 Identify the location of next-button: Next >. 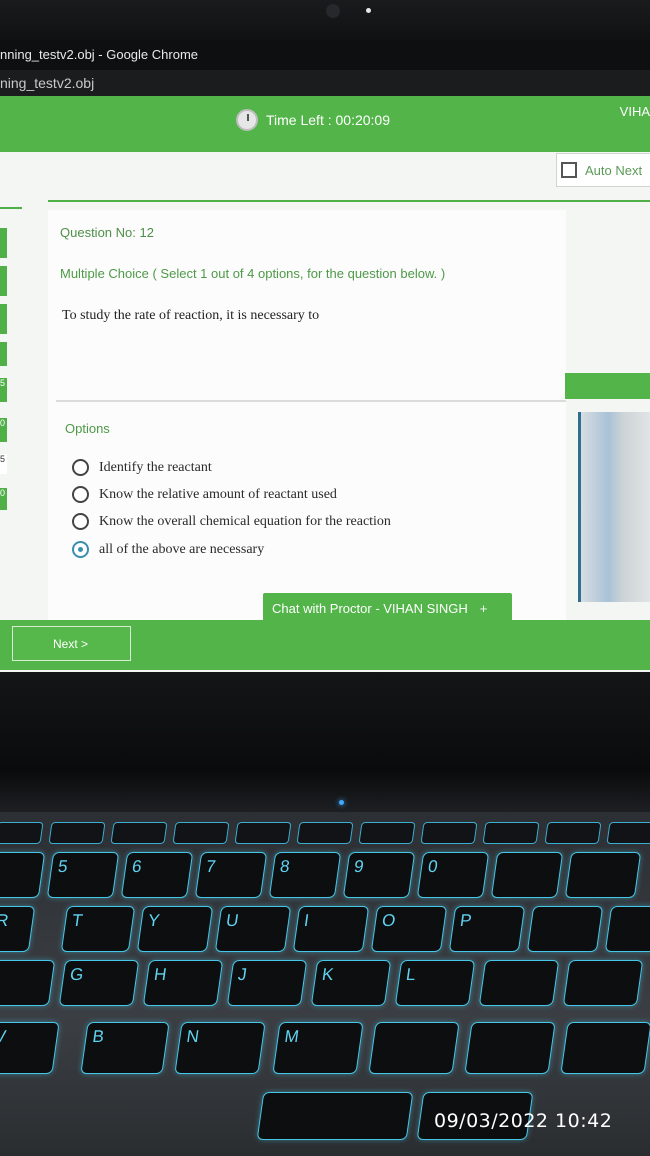
(71, 643).